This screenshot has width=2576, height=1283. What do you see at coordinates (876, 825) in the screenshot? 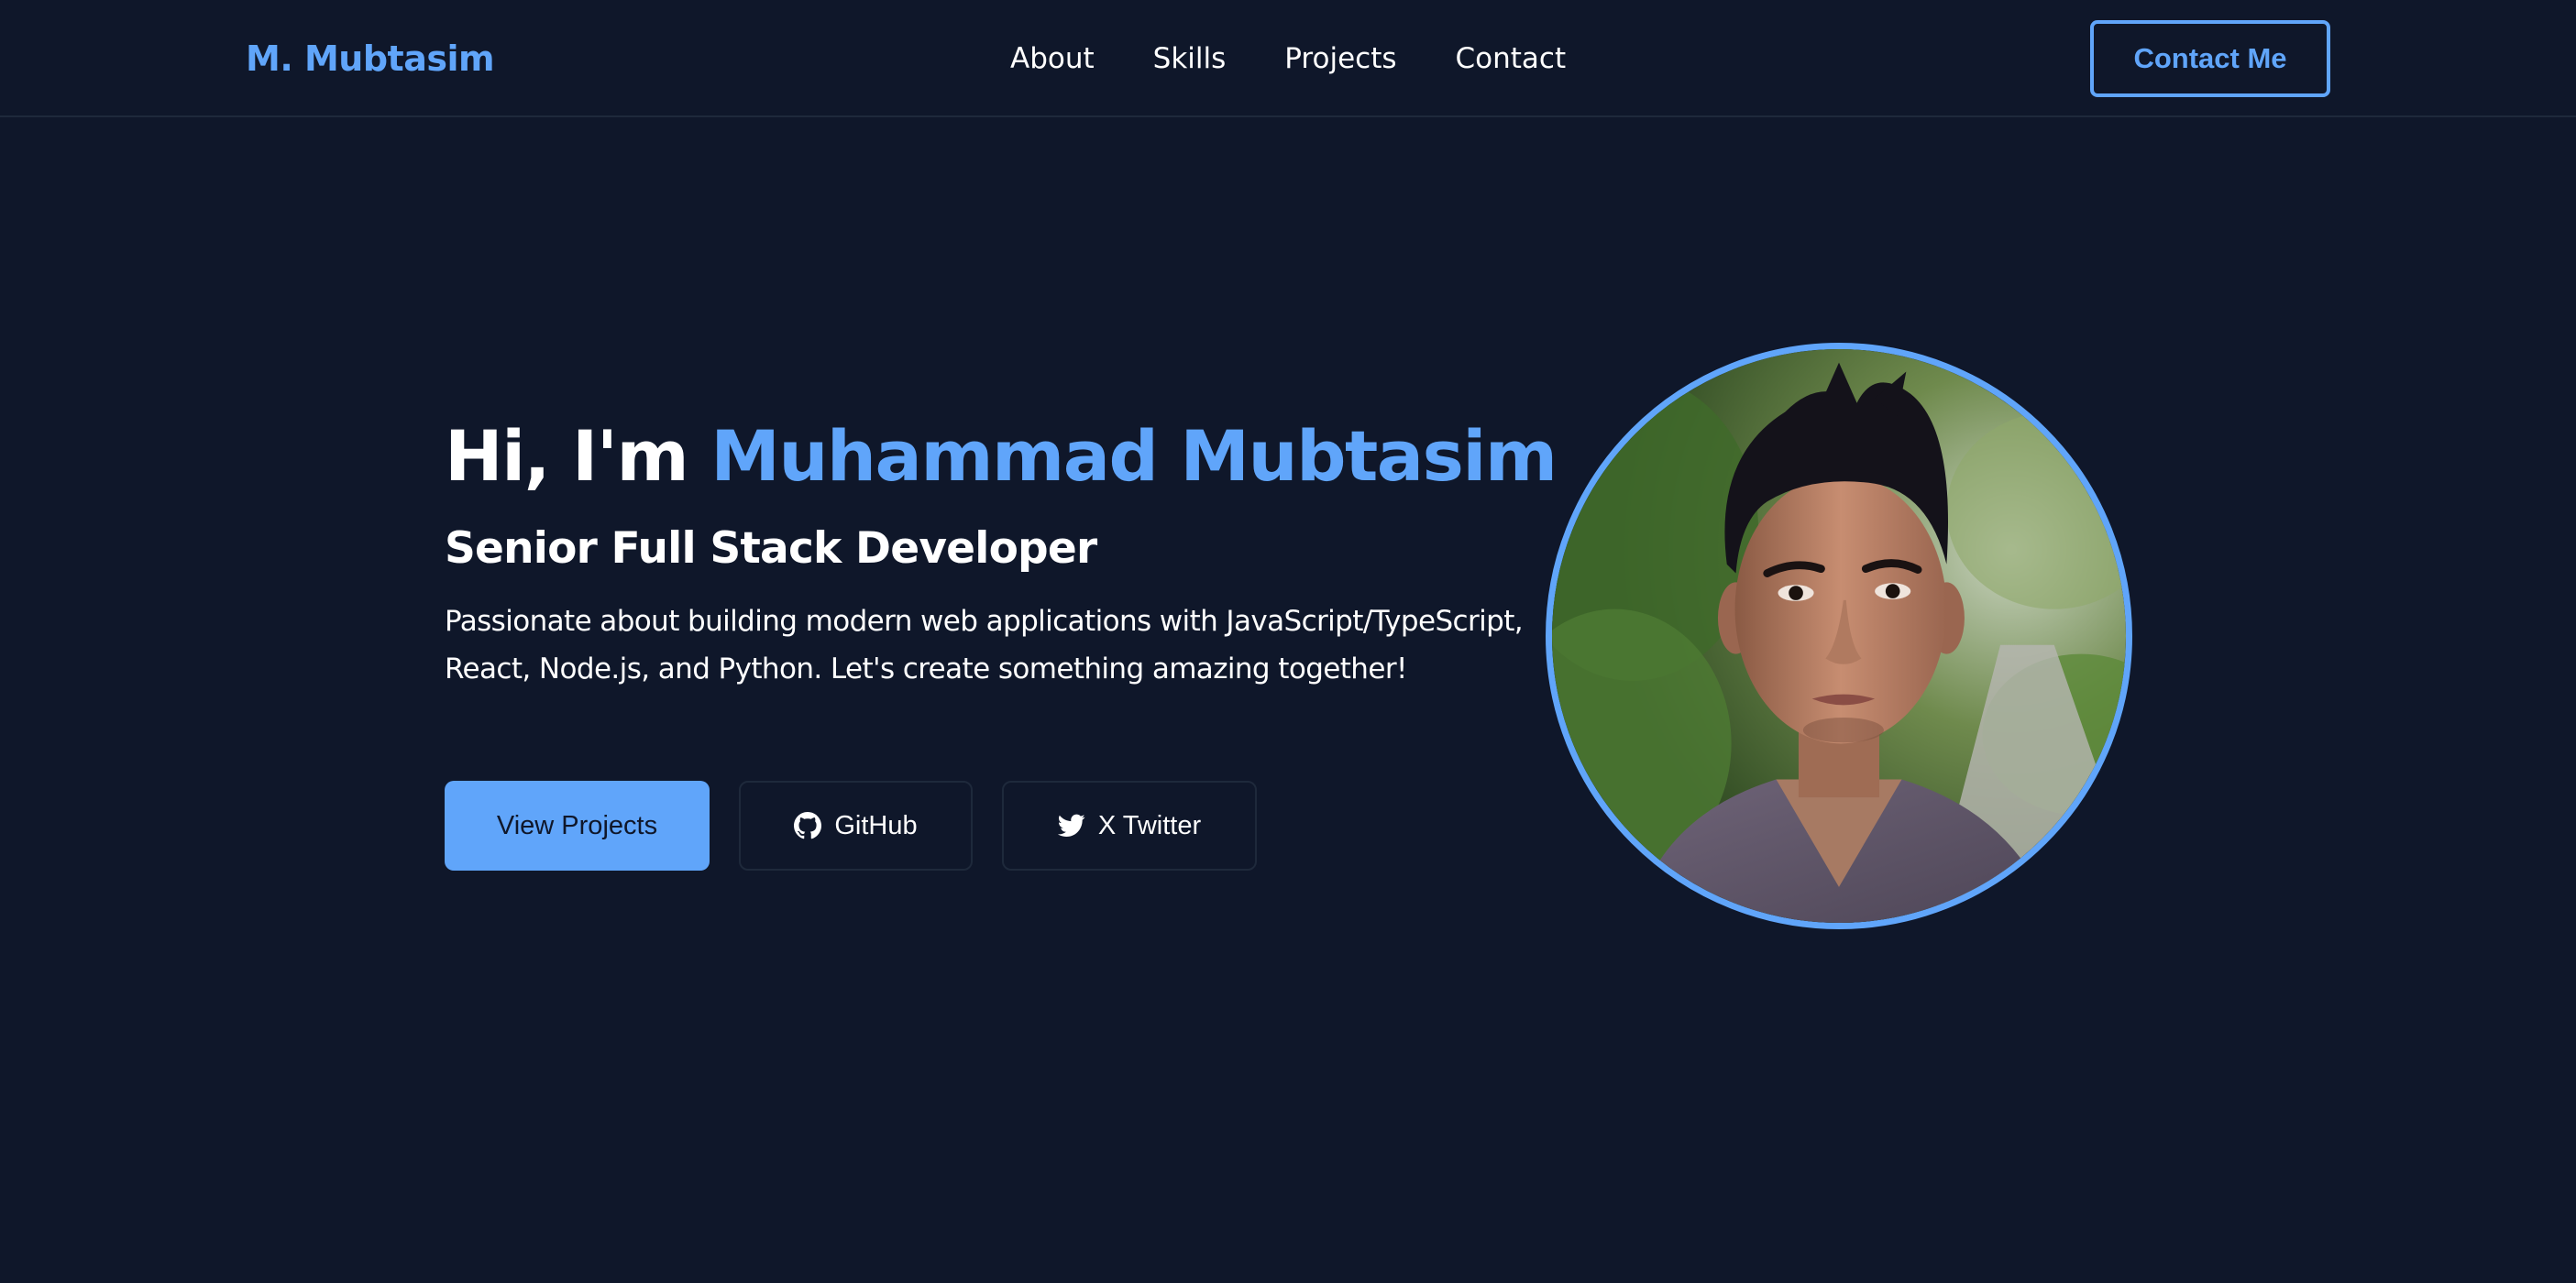
I see `github-label: GitHub` at bounding box center [876, 825].